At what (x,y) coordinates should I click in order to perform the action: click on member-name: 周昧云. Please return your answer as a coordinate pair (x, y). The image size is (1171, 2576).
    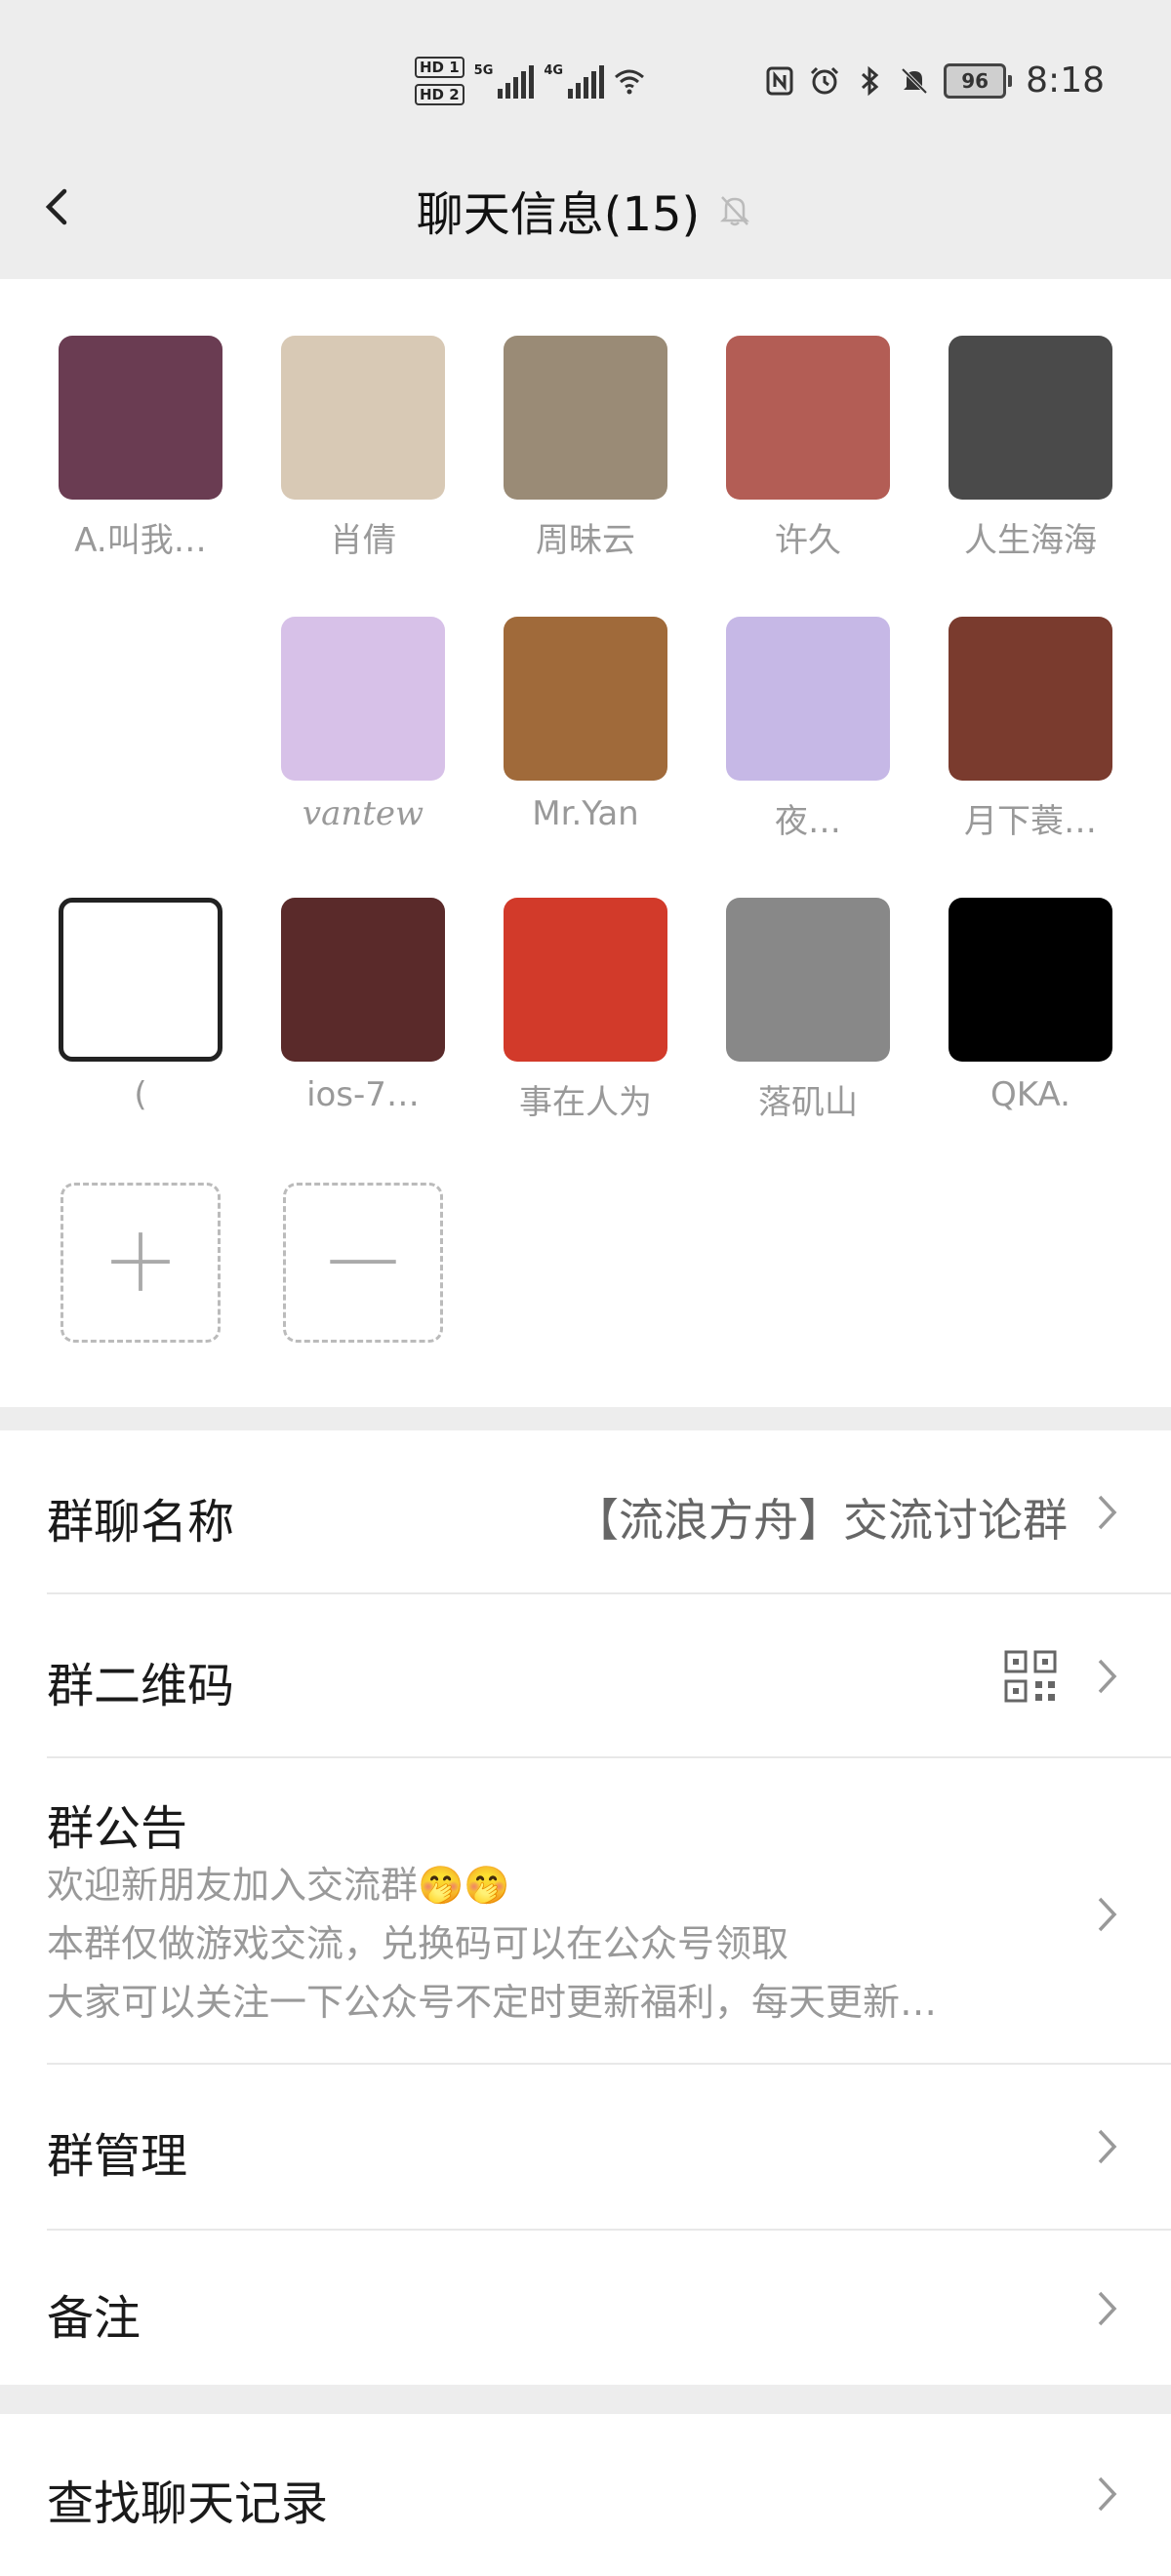
    Looking at the image, I should click on (585, 540).